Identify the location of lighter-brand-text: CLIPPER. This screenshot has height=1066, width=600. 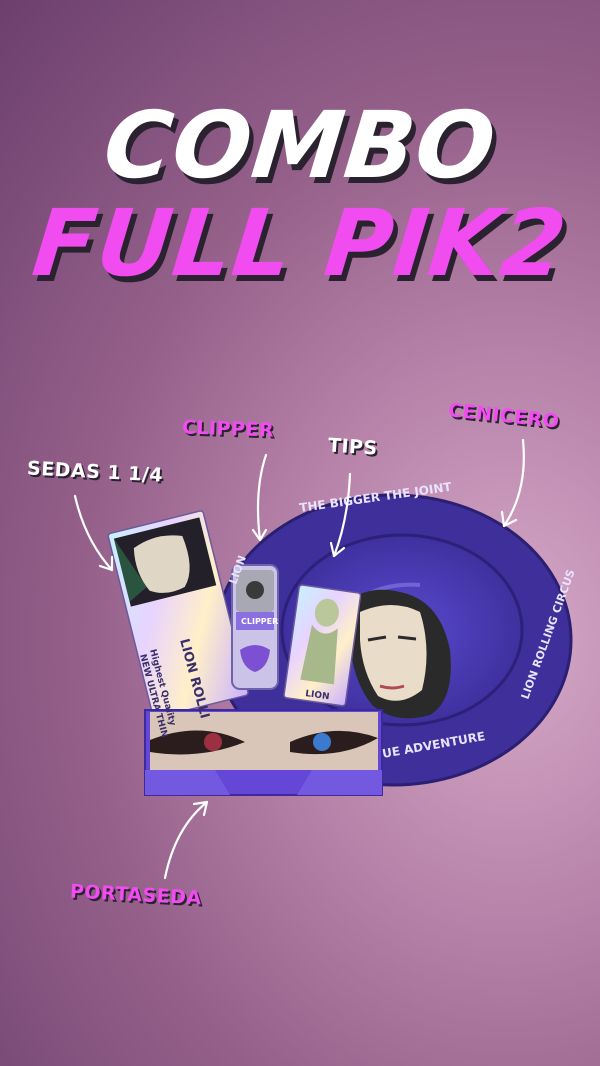
(259, 621).